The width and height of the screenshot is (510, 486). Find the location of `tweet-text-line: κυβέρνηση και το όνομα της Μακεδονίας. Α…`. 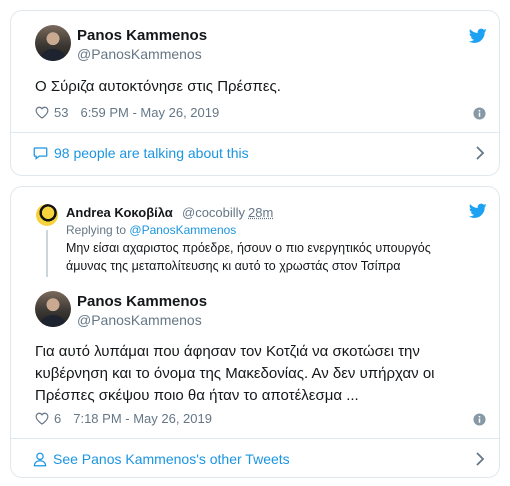

tweet-text-line: κυβέρνηση και το όνομα της Μακεδονίας. Α… is located at coordinates (235, 373).